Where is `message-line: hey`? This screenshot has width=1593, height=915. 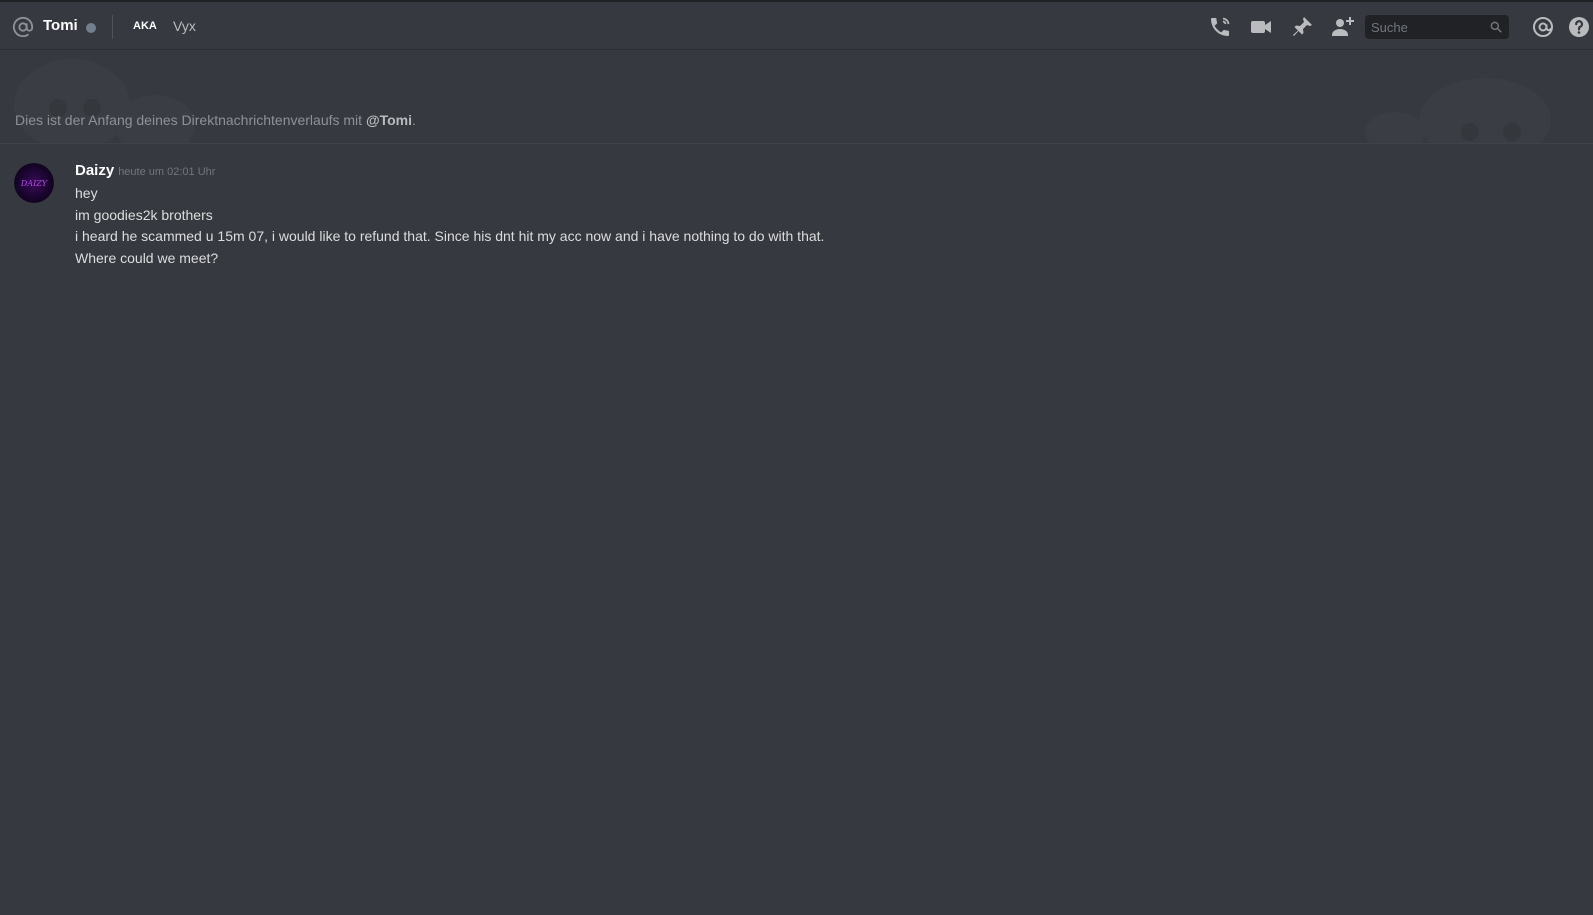 message-line: hey is located at coordinates (86, 193).